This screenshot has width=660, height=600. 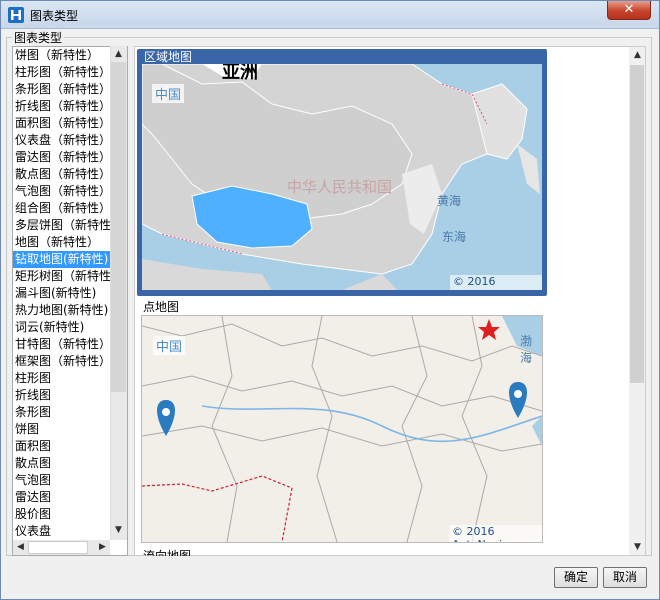 I want to click on title-bar: 图表类型 ✕, so click(x=330, y=15).